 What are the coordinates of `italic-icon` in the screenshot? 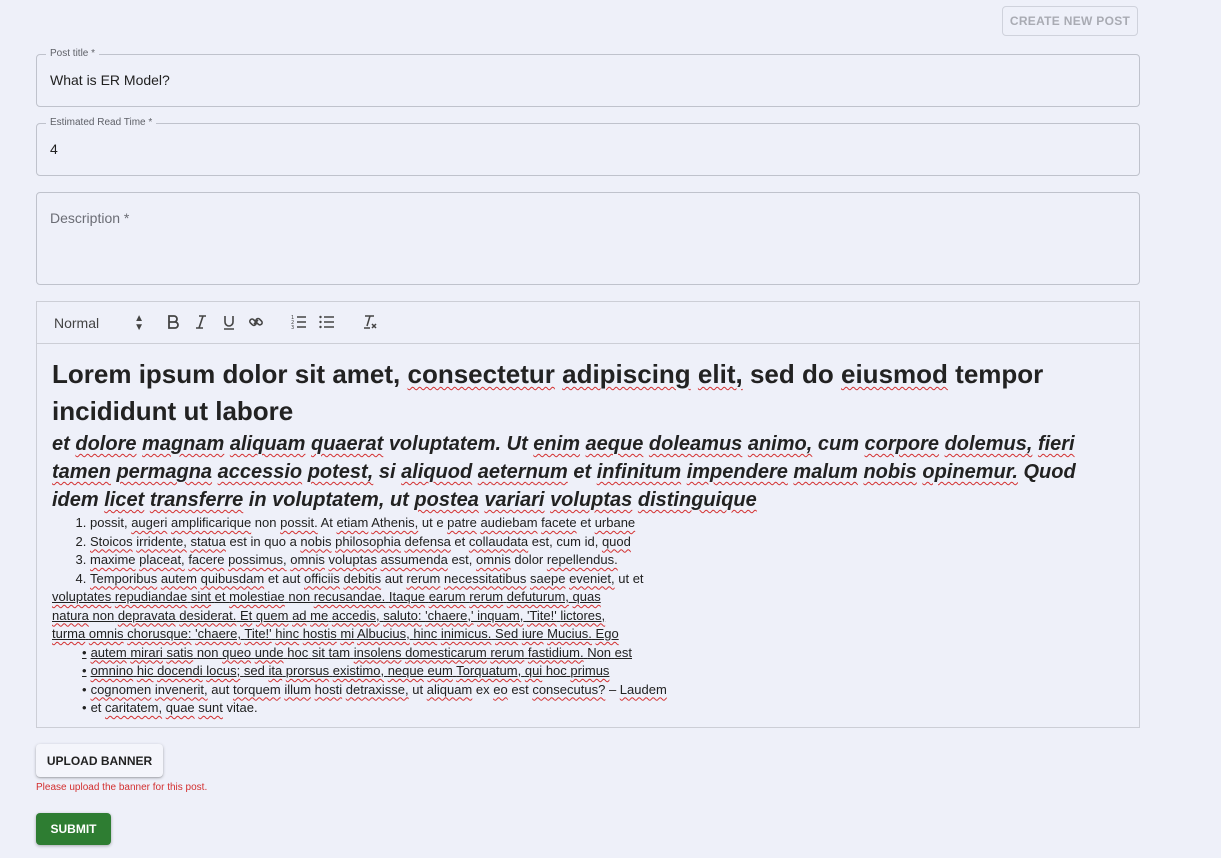 It's located at (201, 322).